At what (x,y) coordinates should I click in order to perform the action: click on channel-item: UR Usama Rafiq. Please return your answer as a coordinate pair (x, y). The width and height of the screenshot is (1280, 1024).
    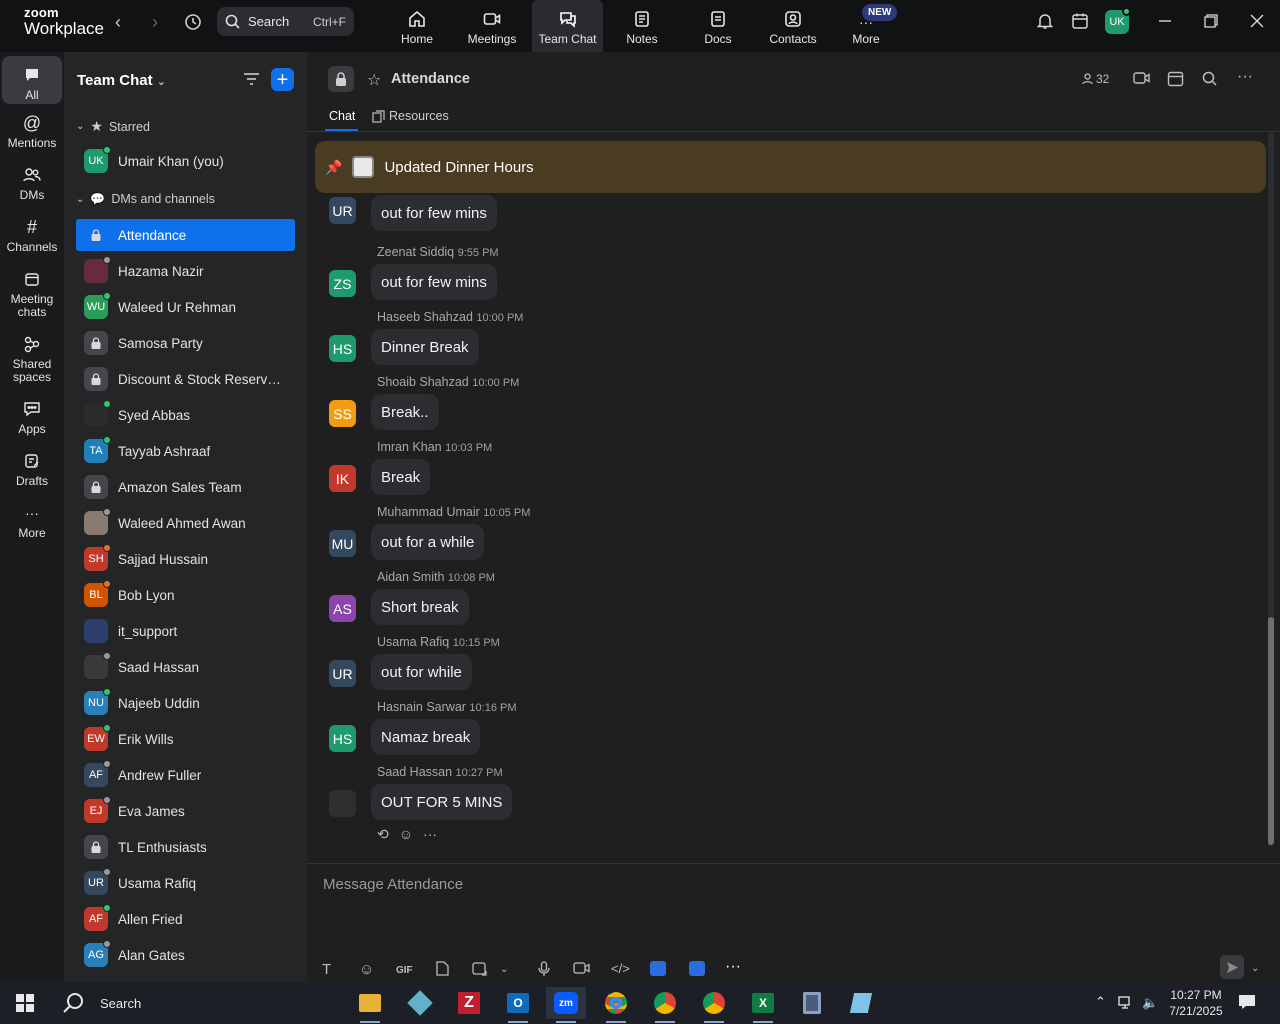
    Looking at the image, I should click on (185, 883).